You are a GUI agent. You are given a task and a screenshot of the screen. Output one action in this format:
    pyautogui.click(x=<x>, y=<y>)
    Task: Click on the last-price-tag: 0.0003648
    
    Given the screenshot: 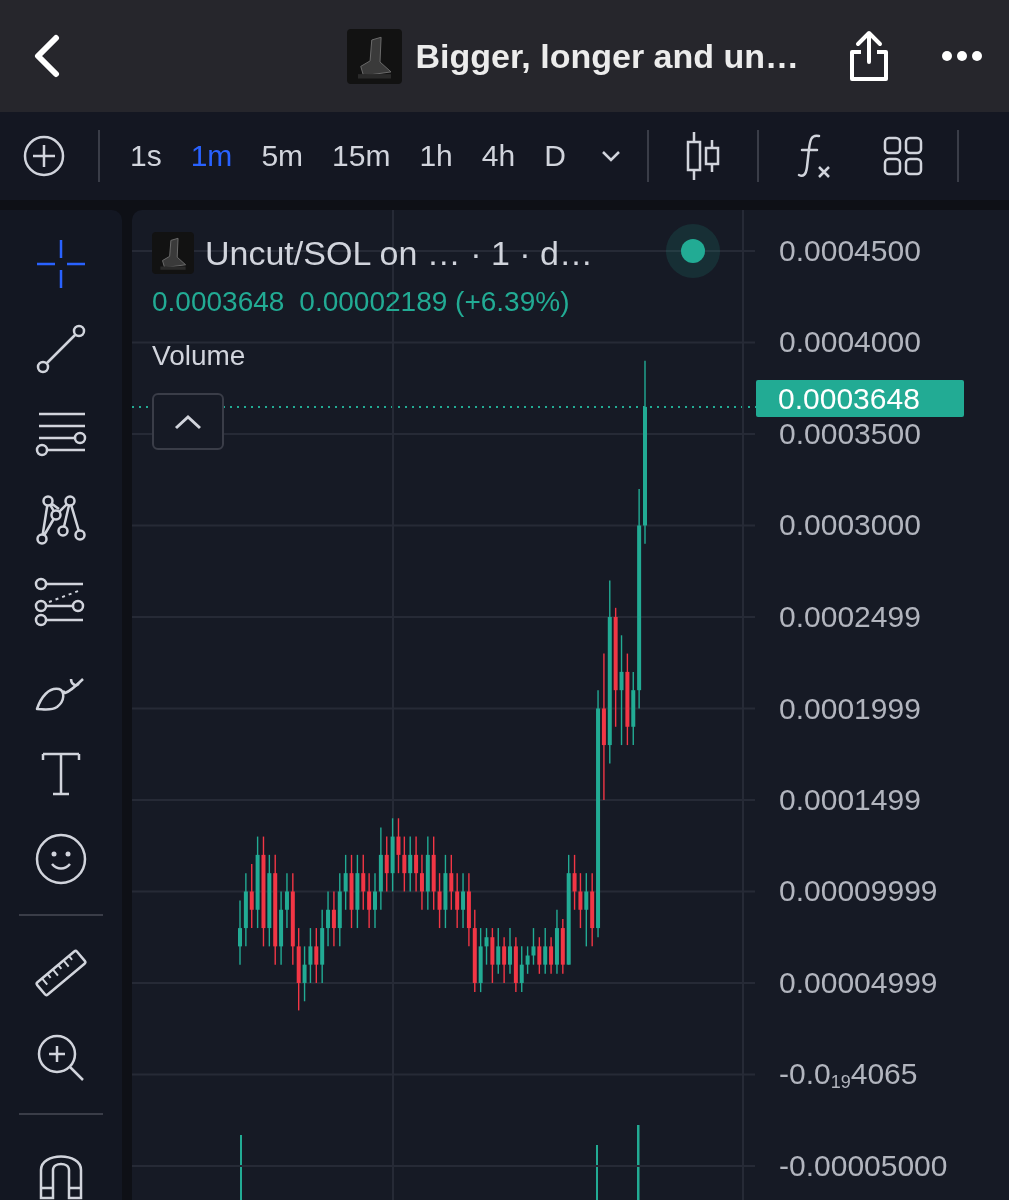 What is the action you would take?
    pyautogui.click(x=860, y=398)
    